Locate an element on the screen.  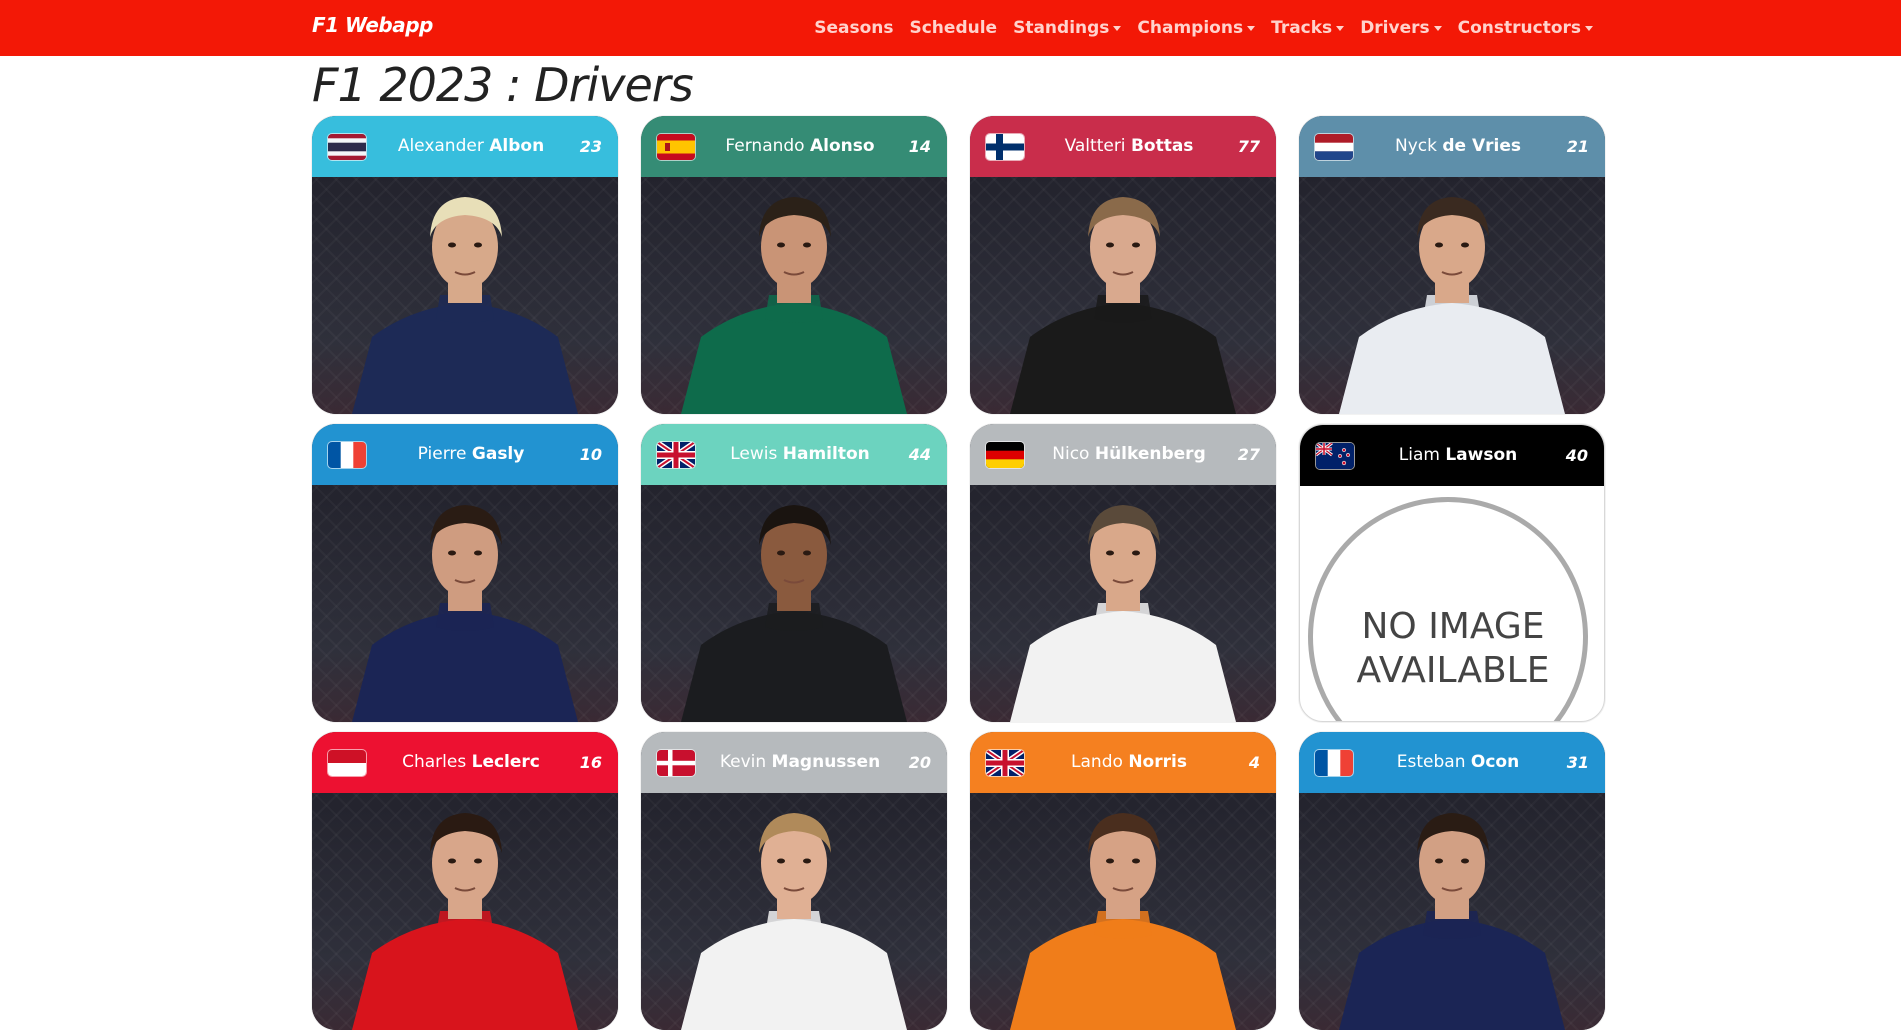
driver-name: Alexander Albon is located at coordinates (471, 146).